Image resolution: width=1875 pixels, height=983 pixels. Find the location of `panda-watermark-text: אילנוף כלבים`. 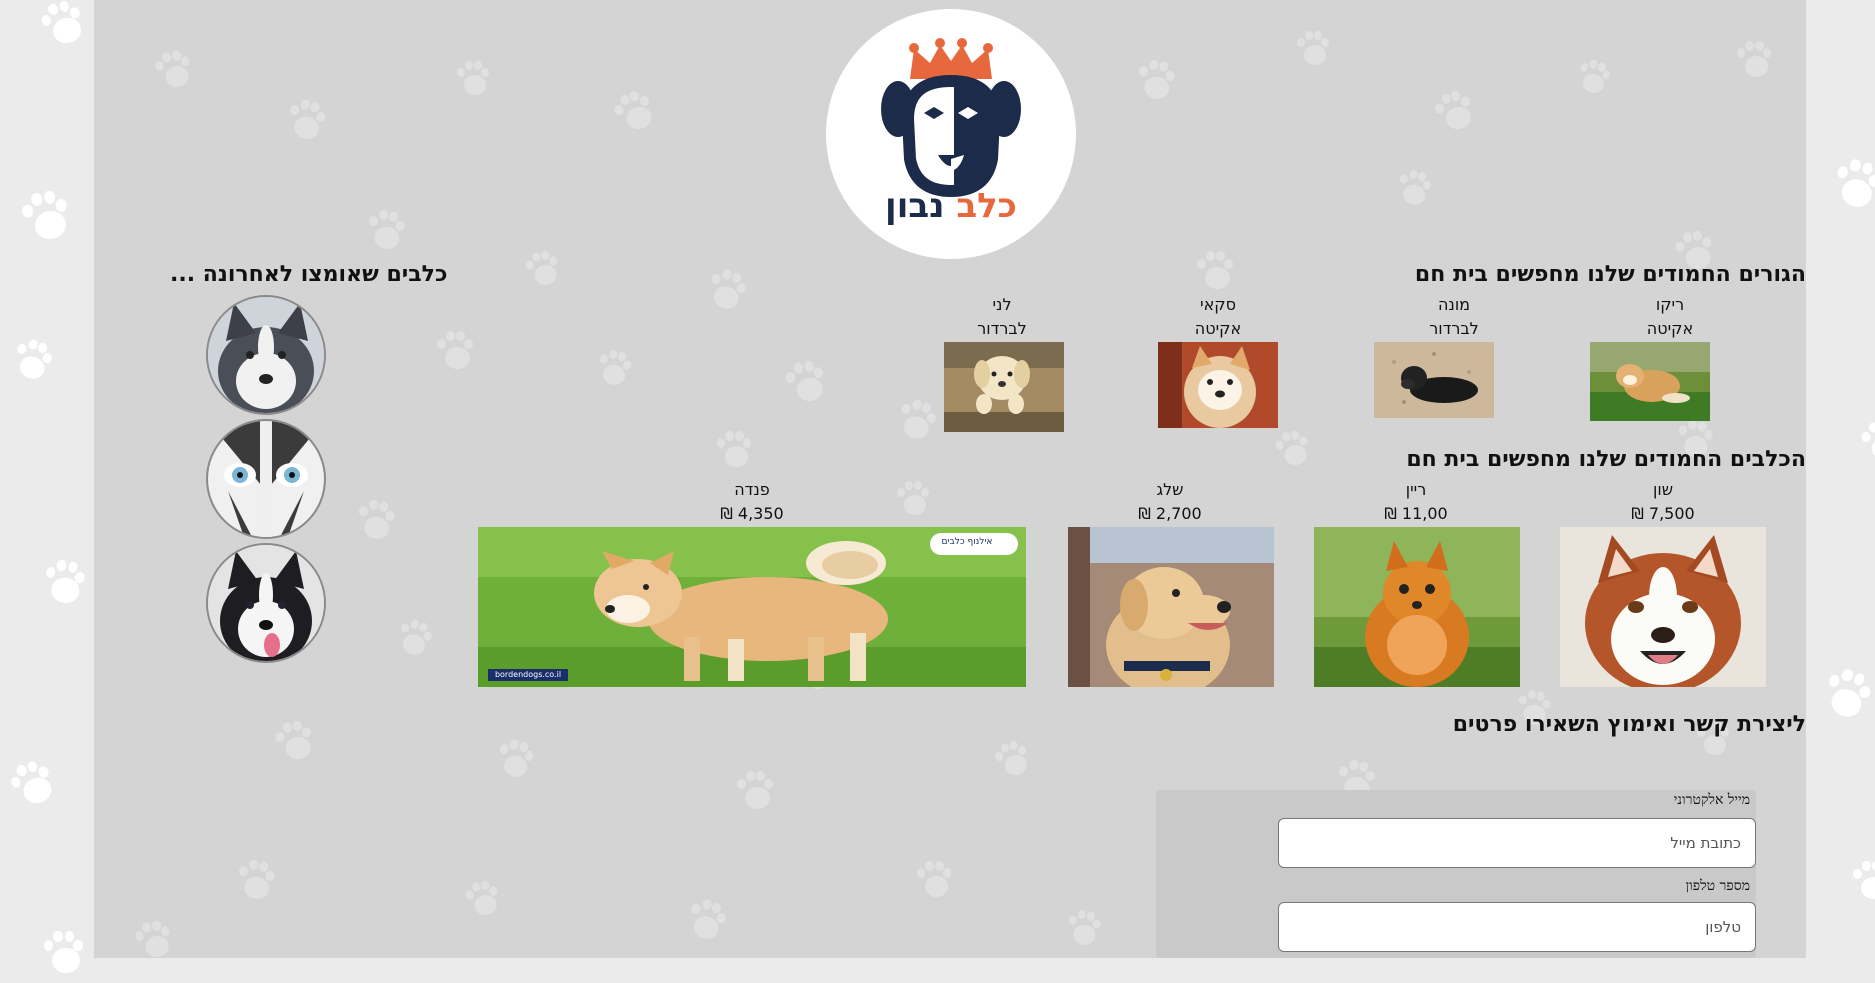

panda-watermark-text: אילנוף כלבים is located at coordinates (967, 542).